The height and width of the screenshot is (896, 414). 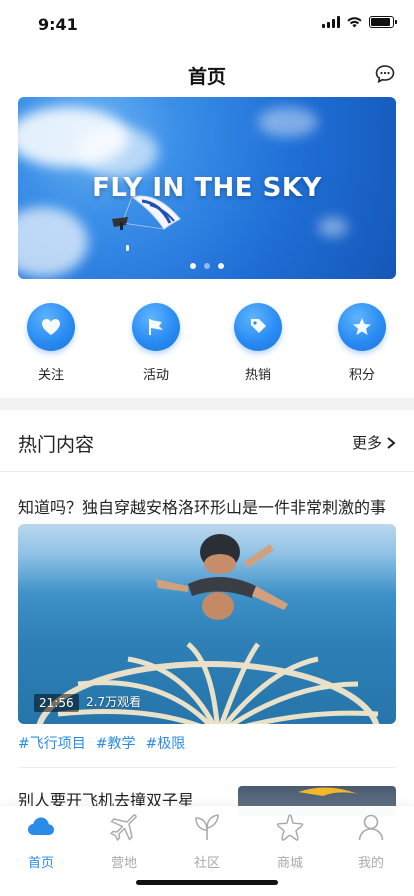 What do you see at coordinates (385, 74) in the screenshot?
I see `chat-bubble-icon` at bounding box center [385, 74].